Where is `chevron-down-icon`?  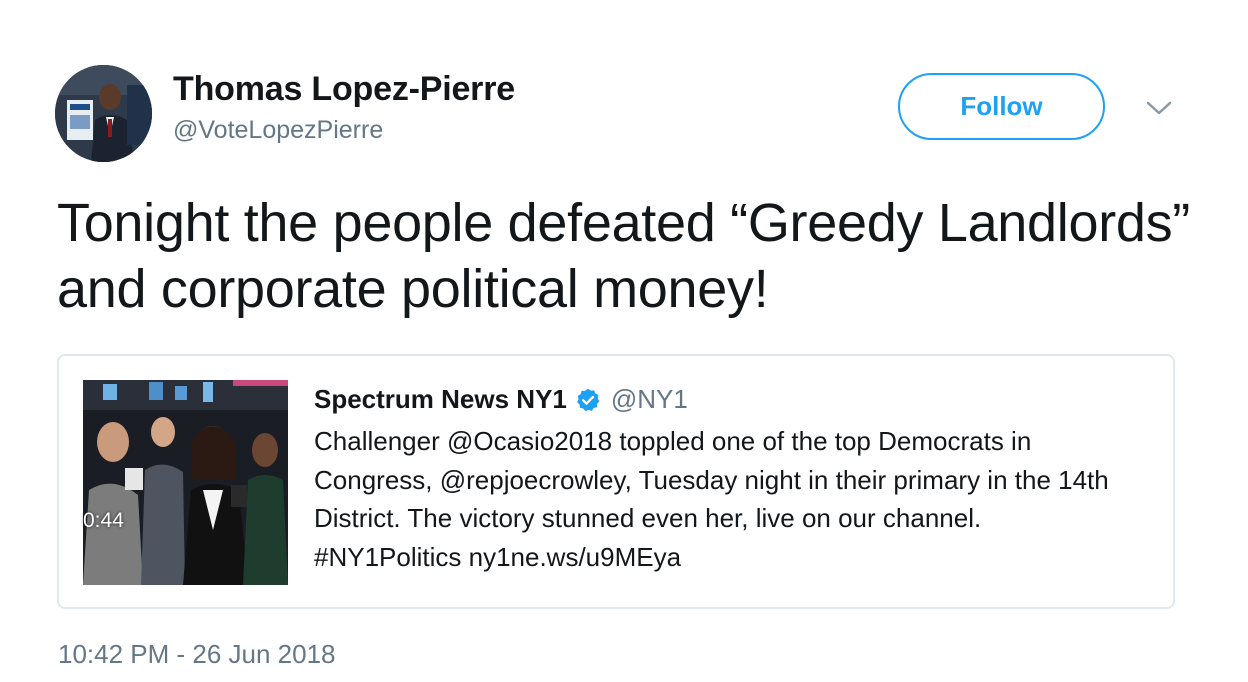 chevron-down-icon is located at coordinates (1159, 108).